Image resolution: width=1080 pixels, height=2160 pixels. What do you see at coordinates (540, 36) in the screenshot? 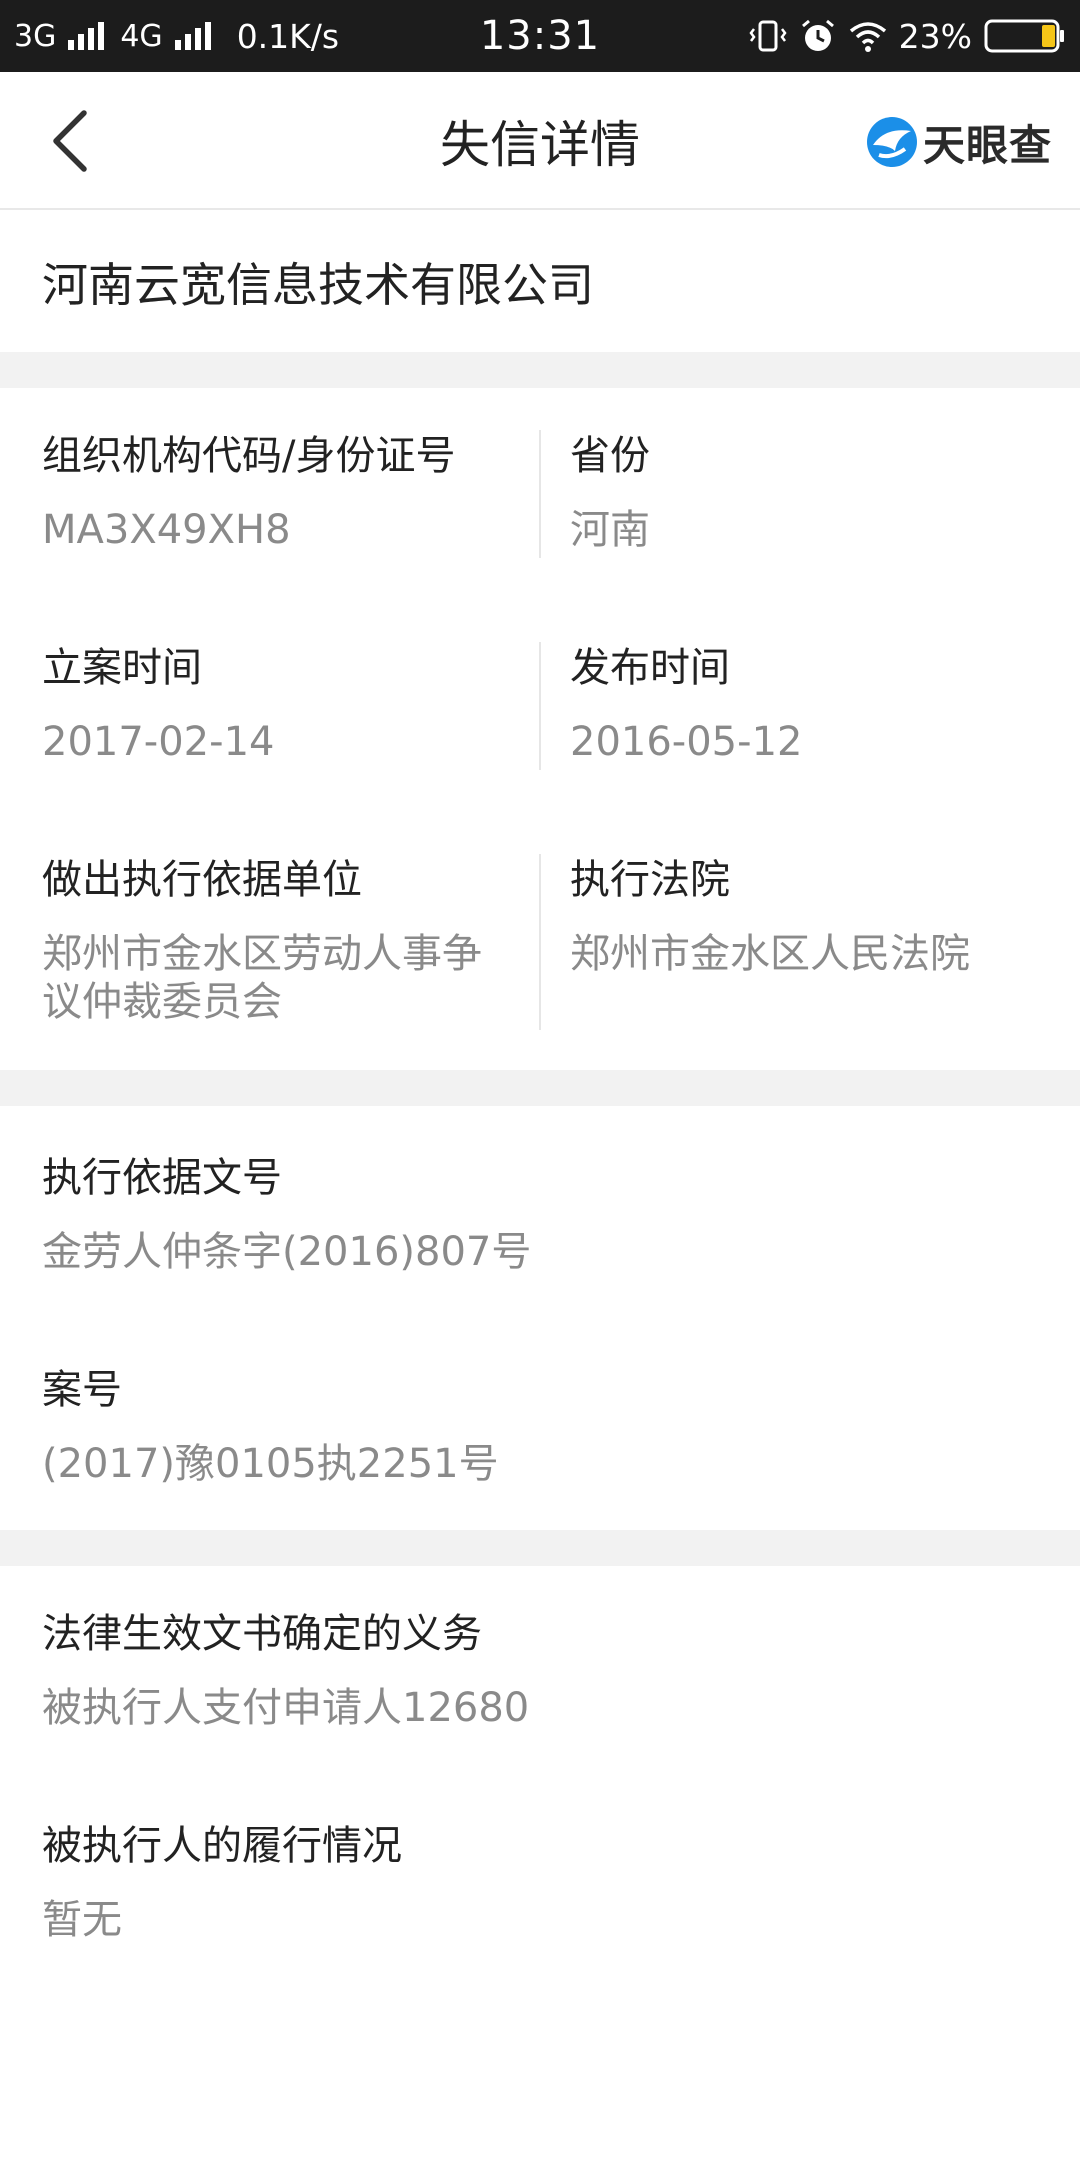
I see `status-bar: 3G 4G 0.1K/s 13:31 23%` at bounding box center [540, 36].